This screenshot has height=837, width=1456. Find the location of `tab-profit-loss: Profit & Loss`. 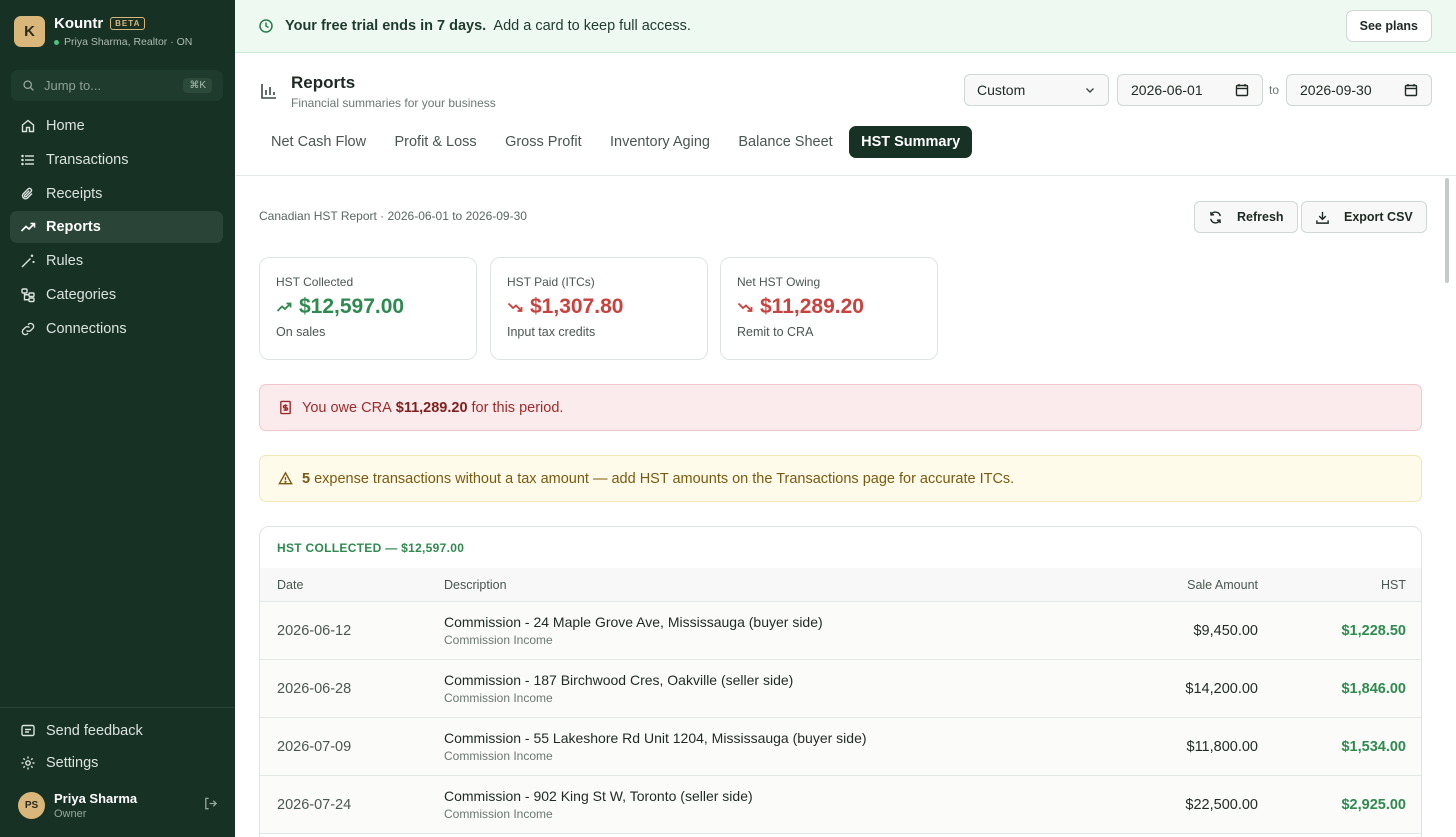

tab-profit-loss: Profit & Loss is located at coordinates (435, 142).